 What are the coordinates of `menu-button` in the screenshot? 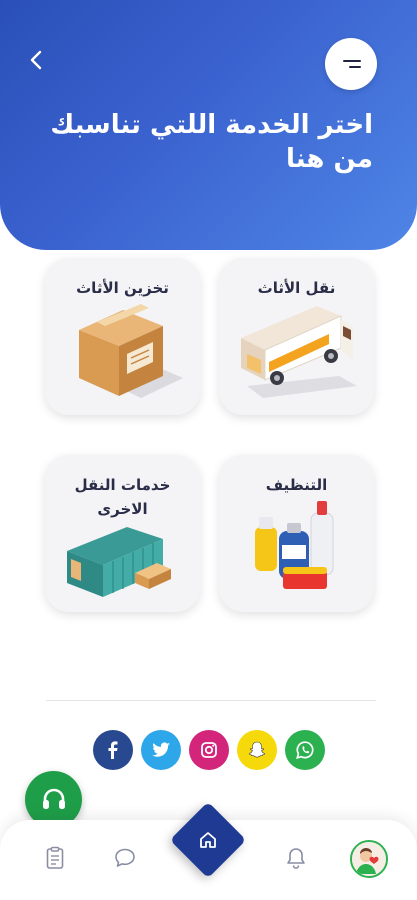 It's located at (351, 64).